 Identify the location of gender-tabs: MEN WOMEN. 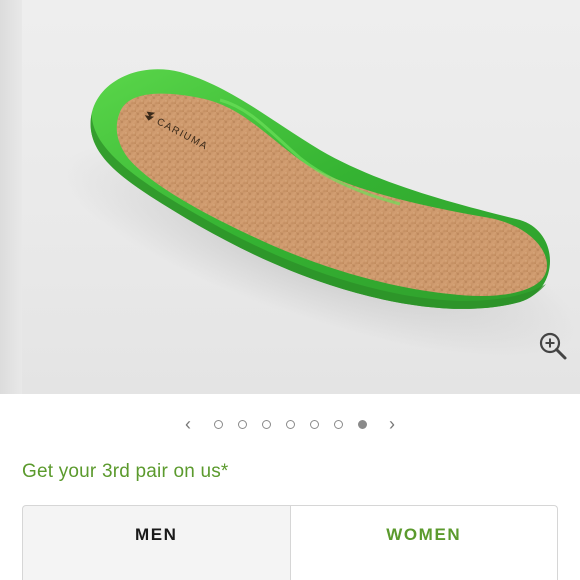
(290, 542).